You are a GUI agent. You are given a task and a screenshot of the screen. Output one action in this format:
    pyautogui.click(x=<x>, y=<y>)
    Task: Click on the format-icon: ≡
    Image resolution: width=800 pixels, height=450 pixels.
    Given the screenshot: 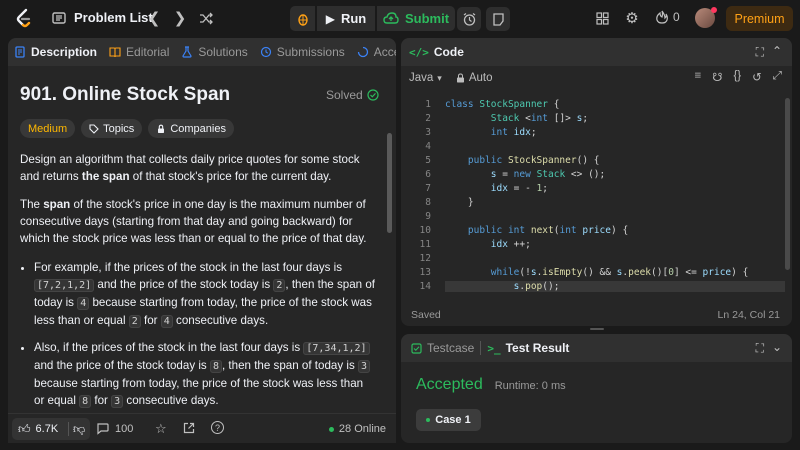 What is the action you would take?
    pyautogui.click(x=698, y=77)
    